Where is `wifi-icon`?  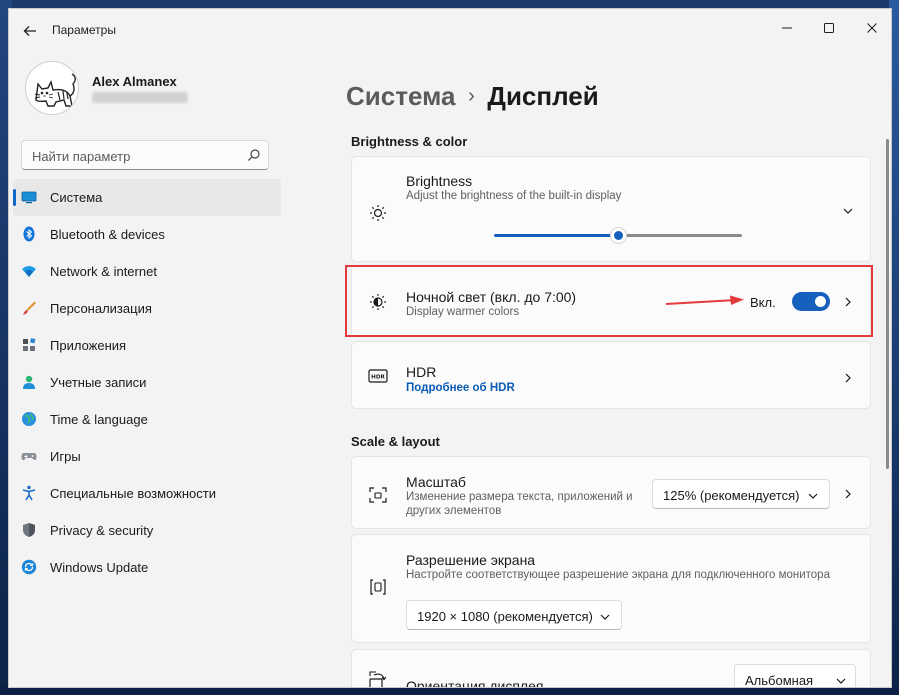 wifi-icon is located at coordinates (29, 271).